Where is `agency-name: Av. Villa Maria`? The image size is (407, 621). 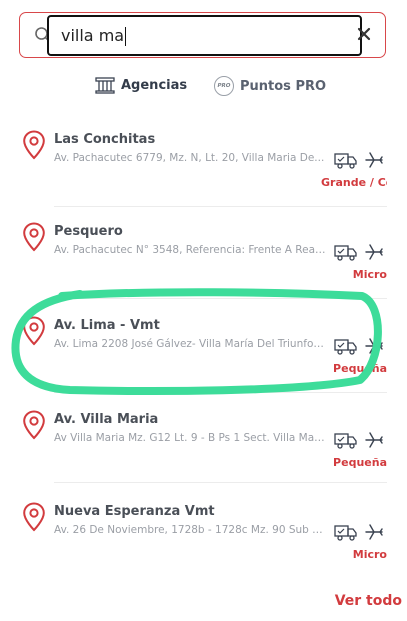
agency-name: Av. Villa Maria is located at coordinates (106, 419).